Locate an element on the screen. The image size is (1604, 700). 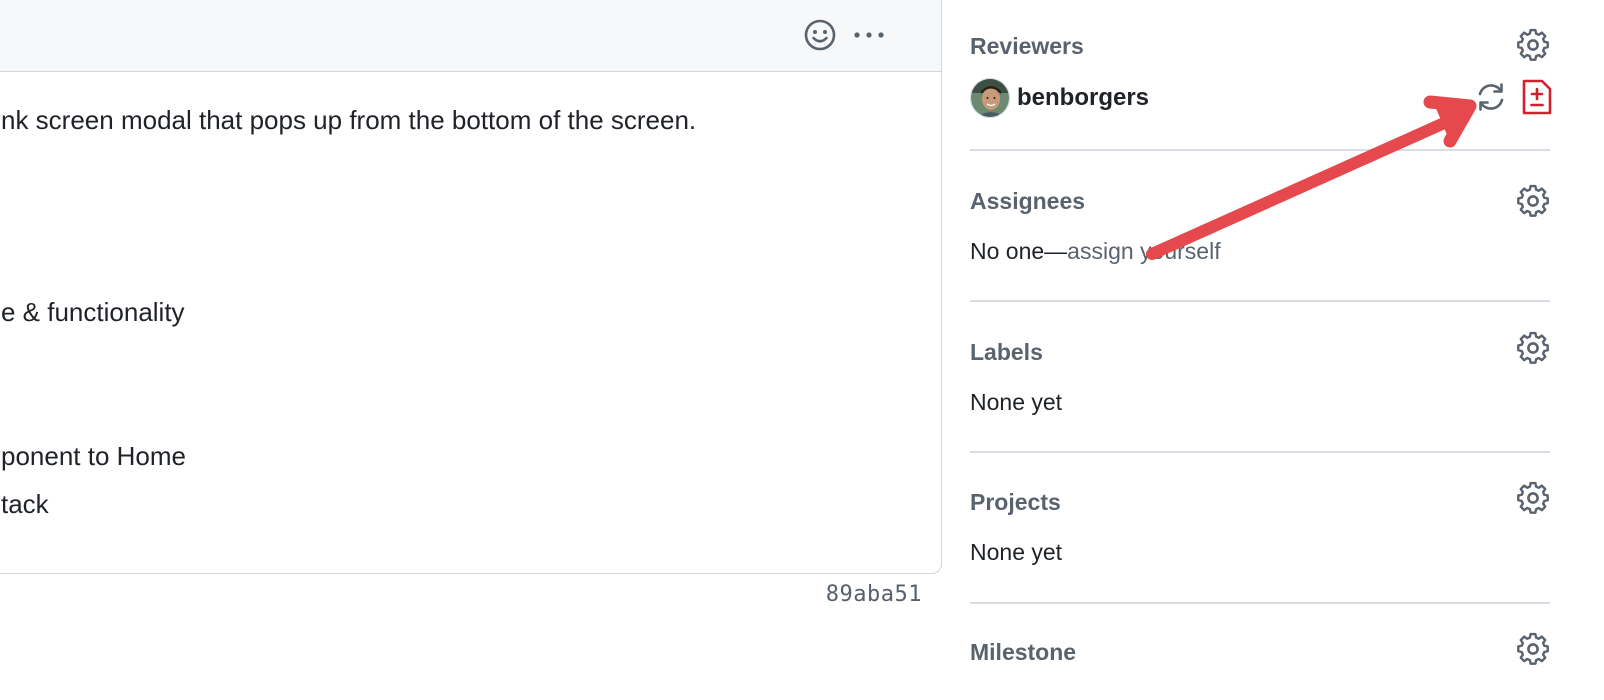
assignees-empty-text: No one— is located at coordinates (1019, 251).